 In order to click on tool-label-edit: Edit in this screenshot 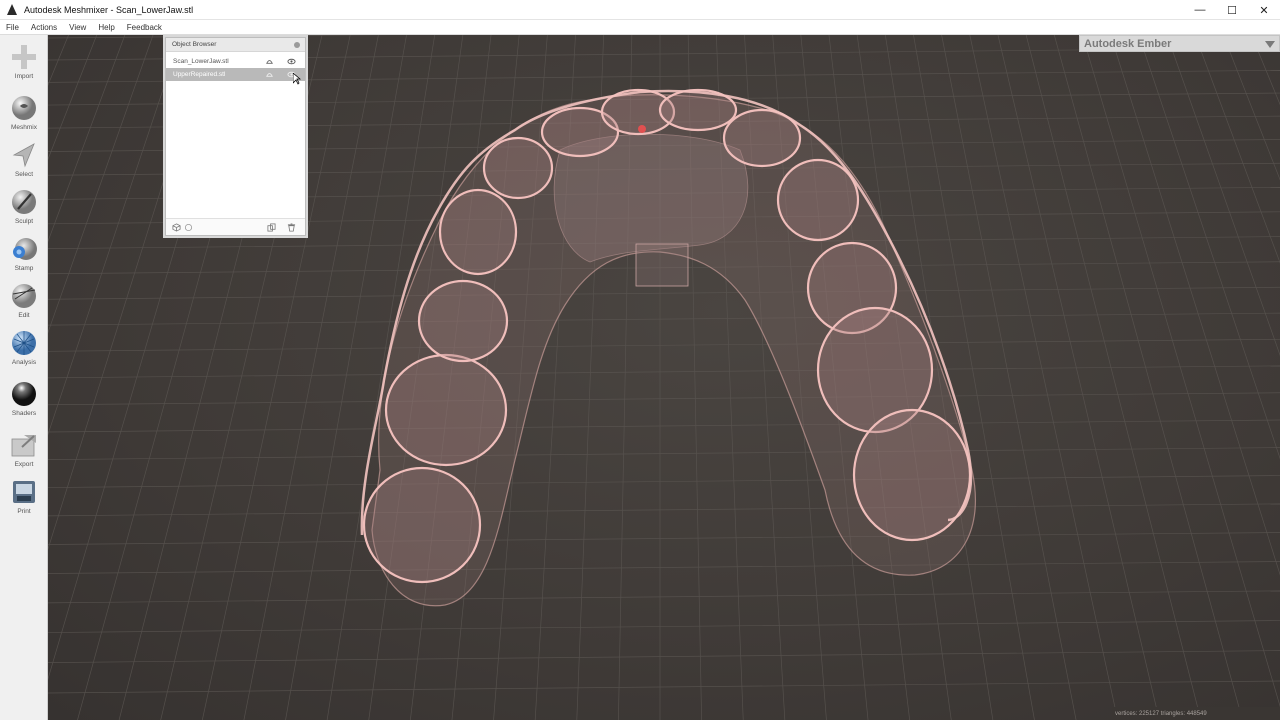, I will do `click(24, 315)`.